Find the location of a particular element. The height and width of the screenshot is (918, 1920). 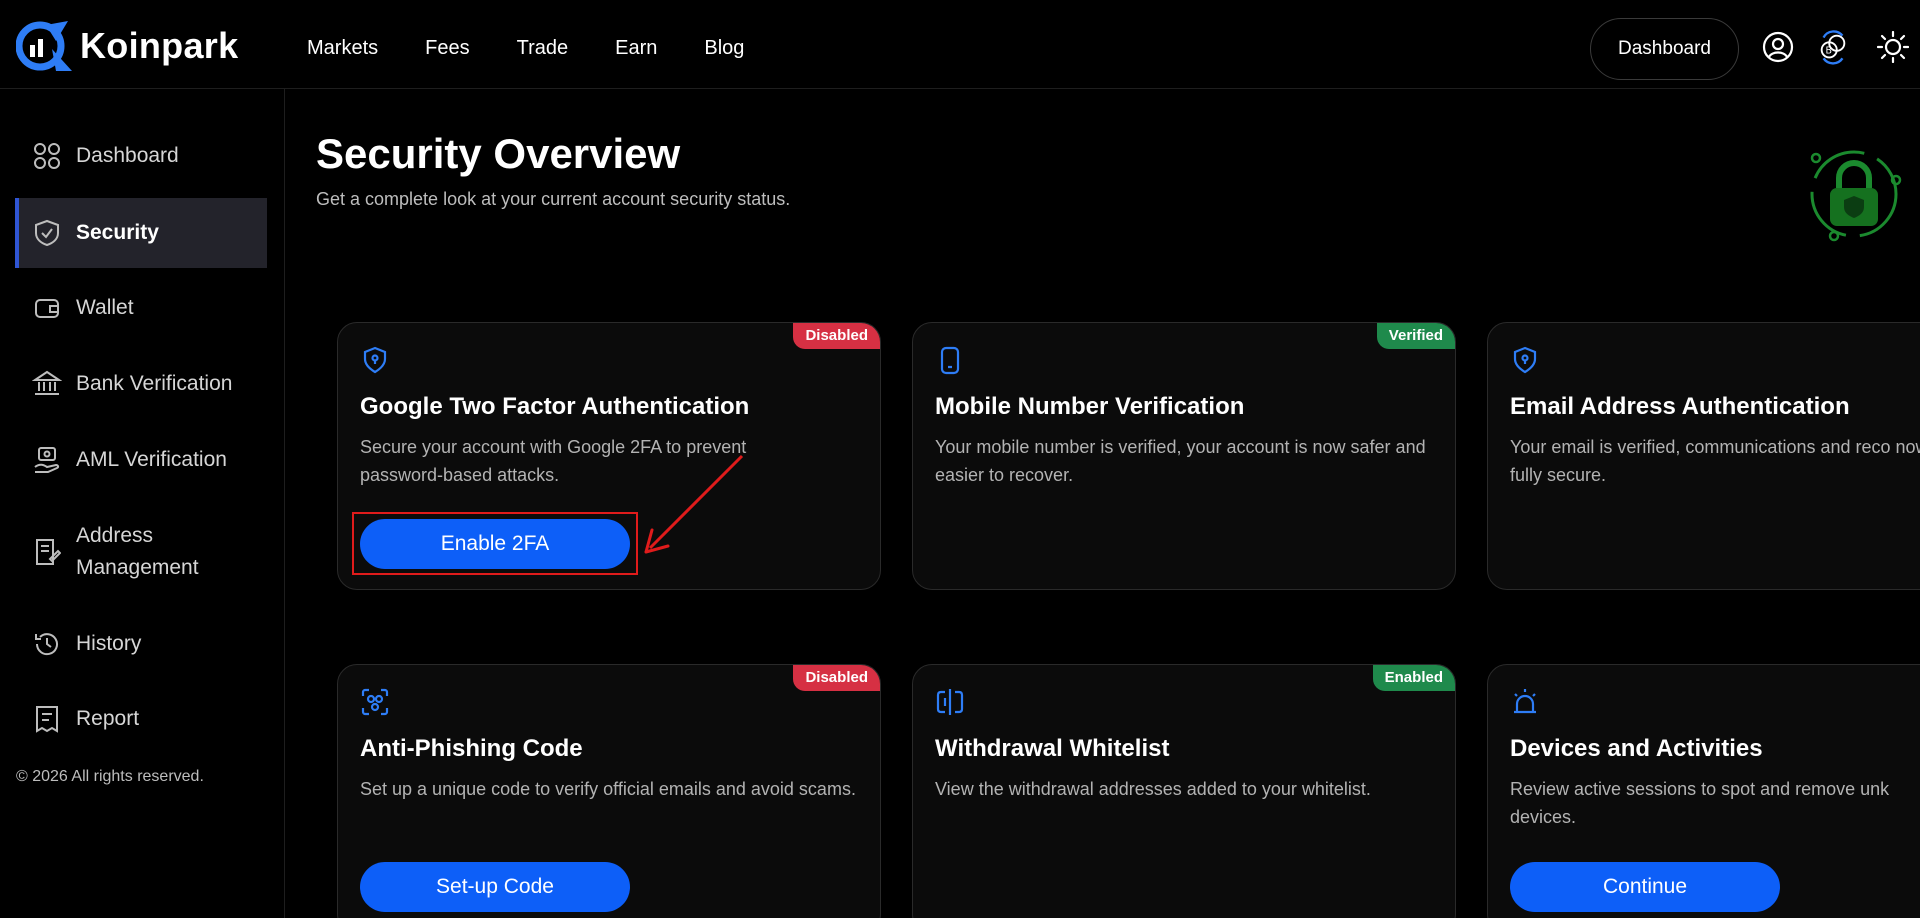

grid-icon is located at coordinates (47, 156).